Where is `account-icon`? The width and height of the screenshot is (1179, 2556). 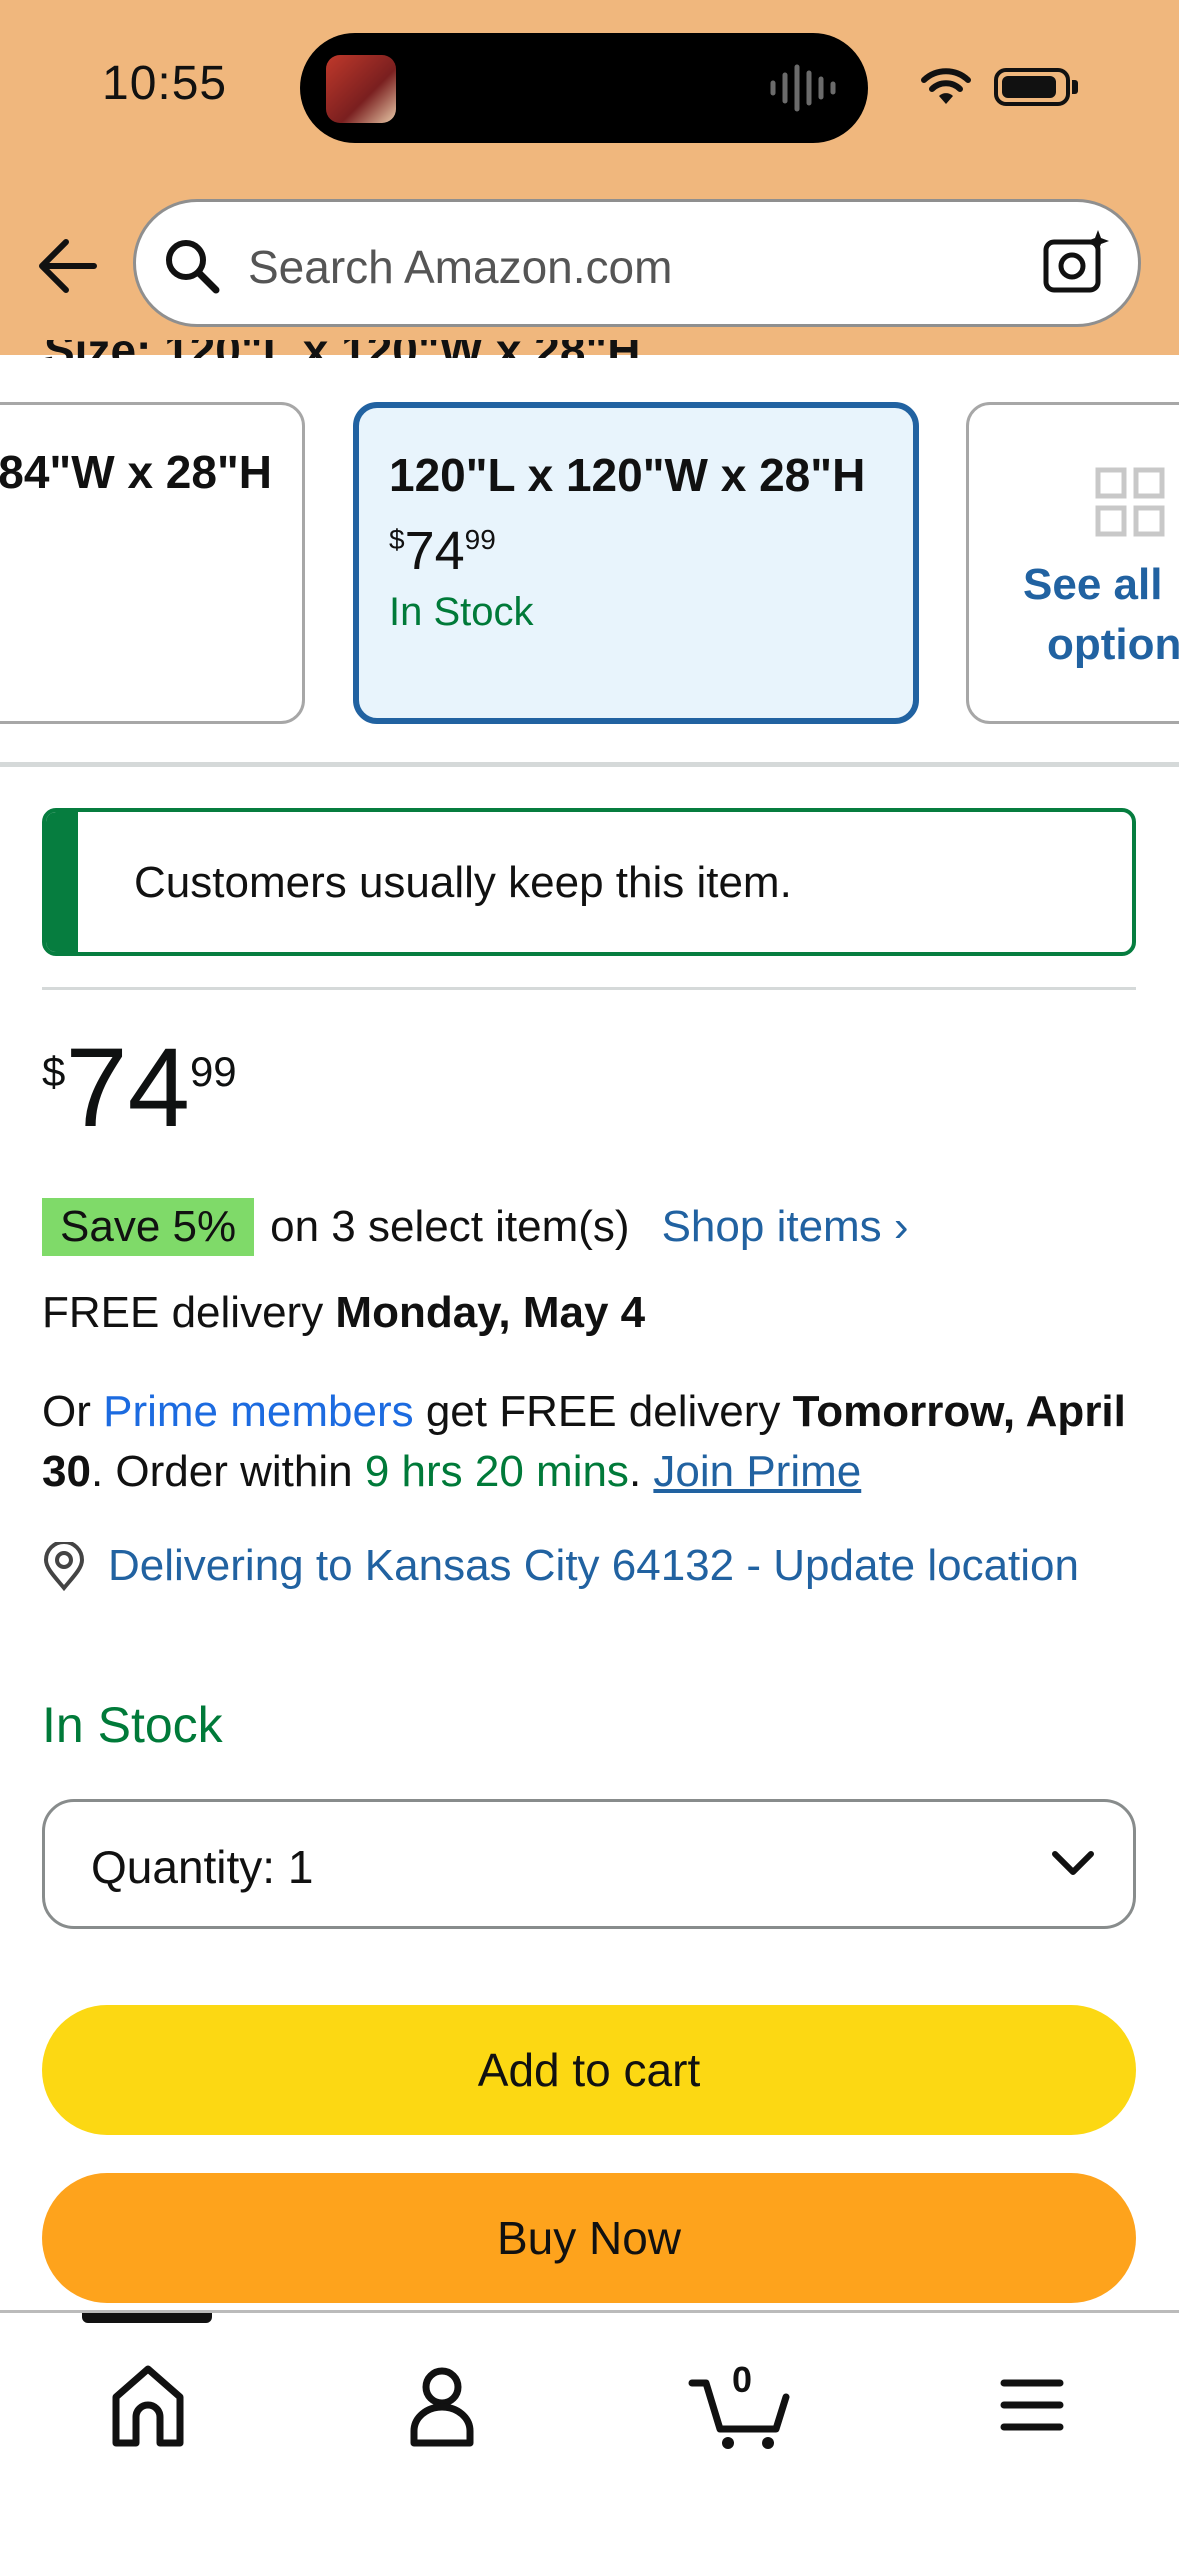 account-icon is located at coordinates (442, 2403).